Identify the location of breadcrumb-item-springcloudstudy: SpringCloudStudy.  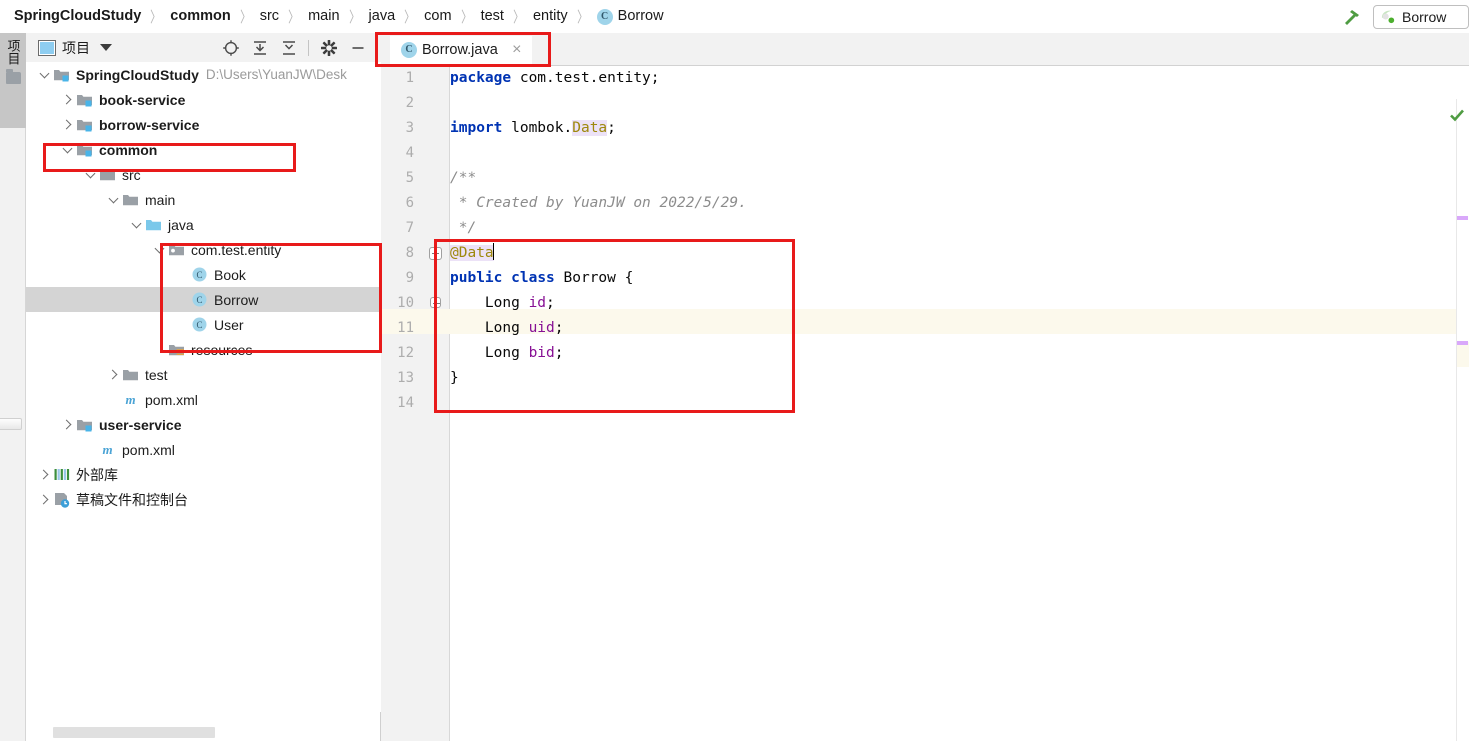
(77, 16).